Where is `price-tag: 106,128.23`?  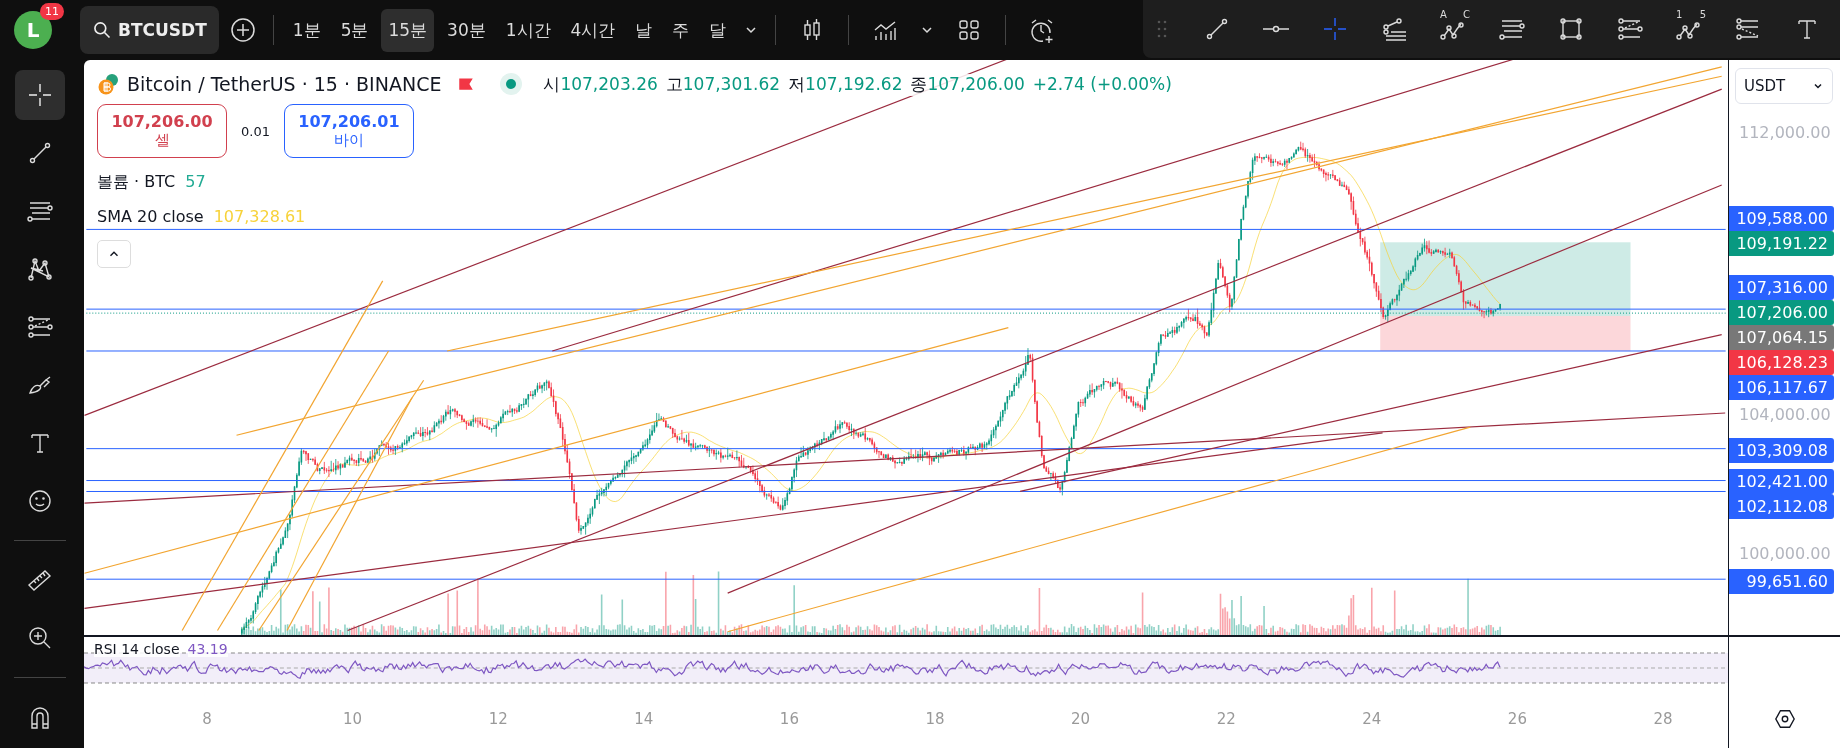 price-tag: 106,128.23 is located at coordinates (1781, 362).